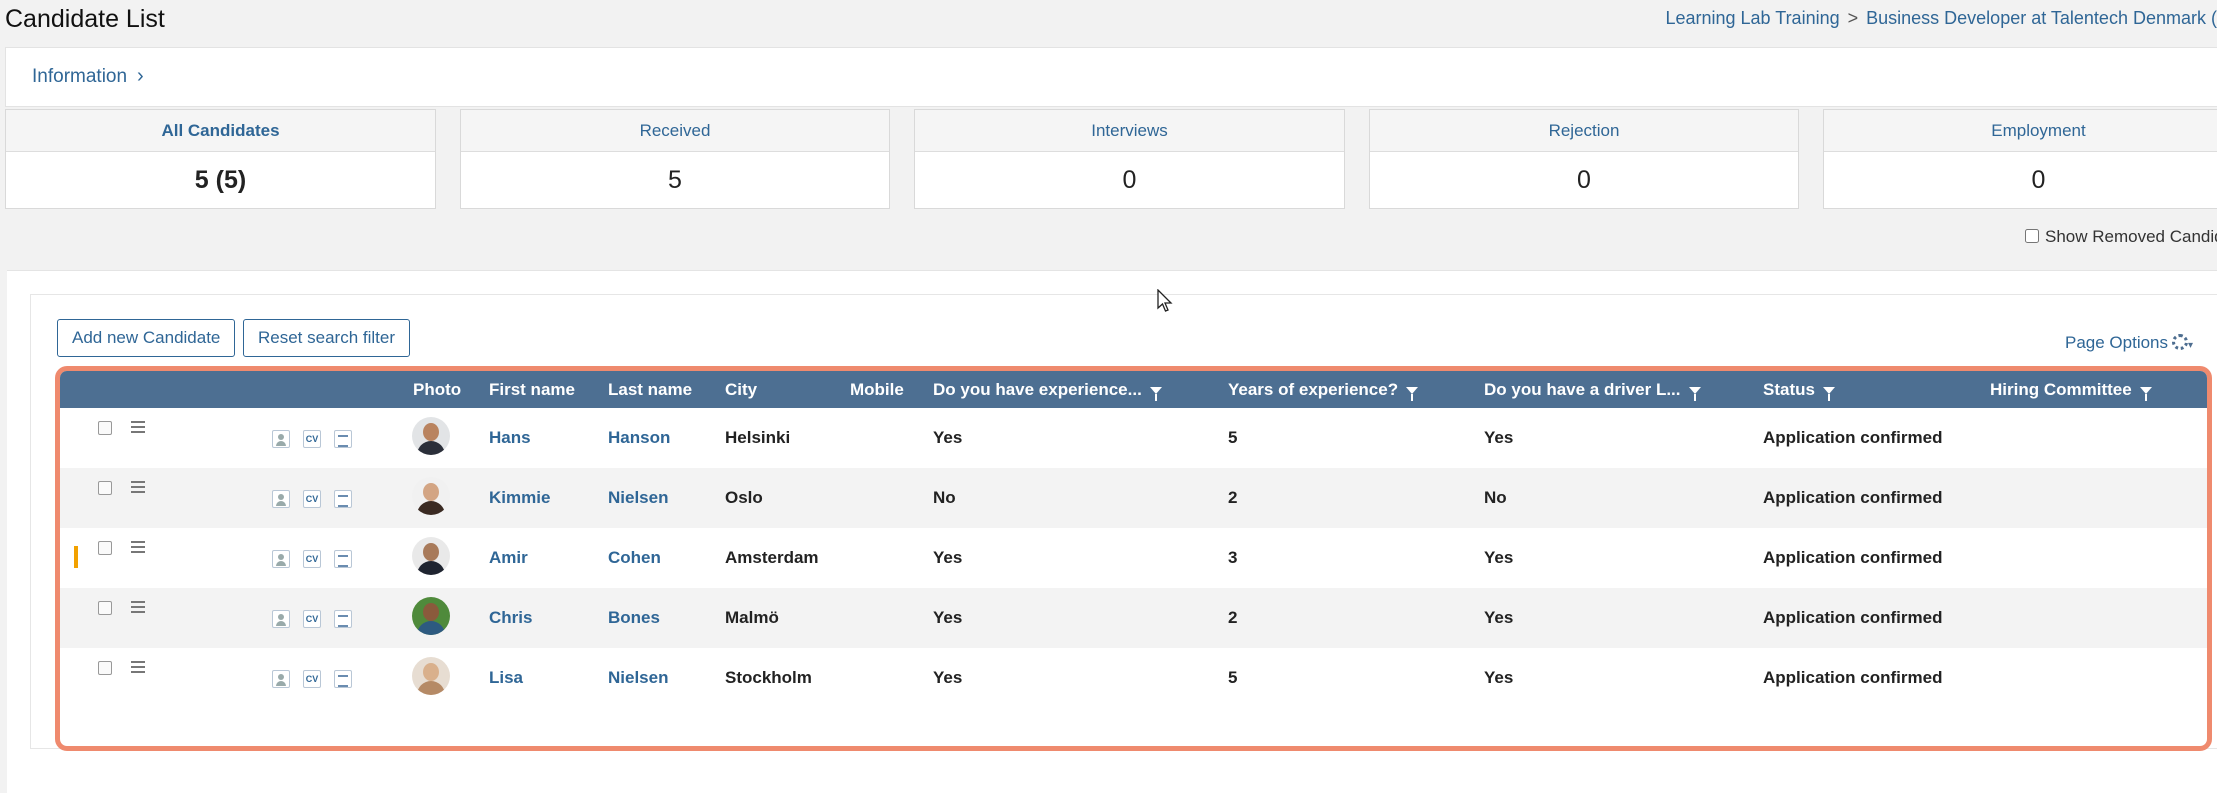  What do you see at coordinates (1233, 557) in the screenshot?
I see `cell-years: 3` at bounding box center [1233, 557].